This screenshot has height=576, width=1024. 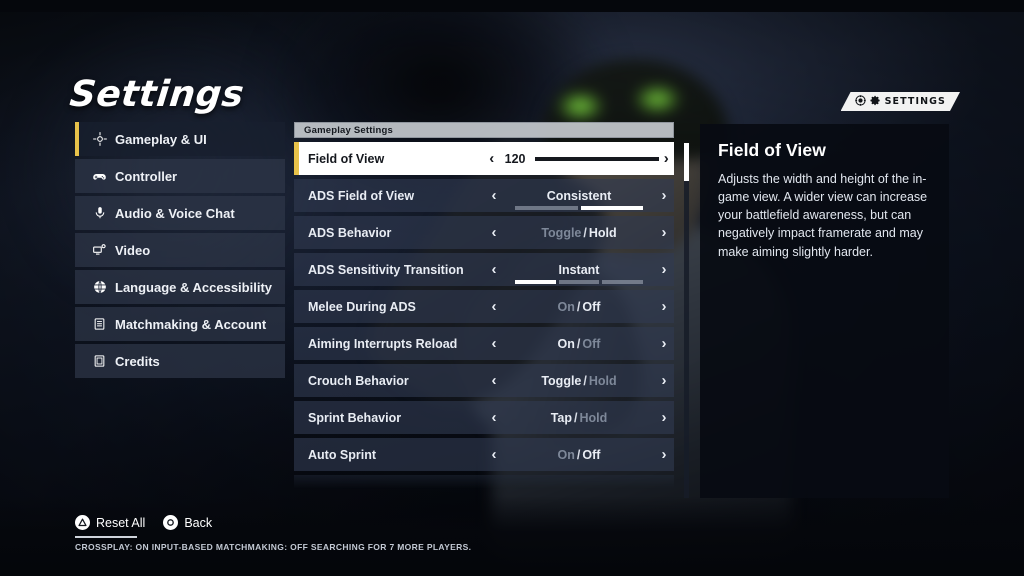 I want to click on scrollbar-thumb, so click(x=686, y=162).